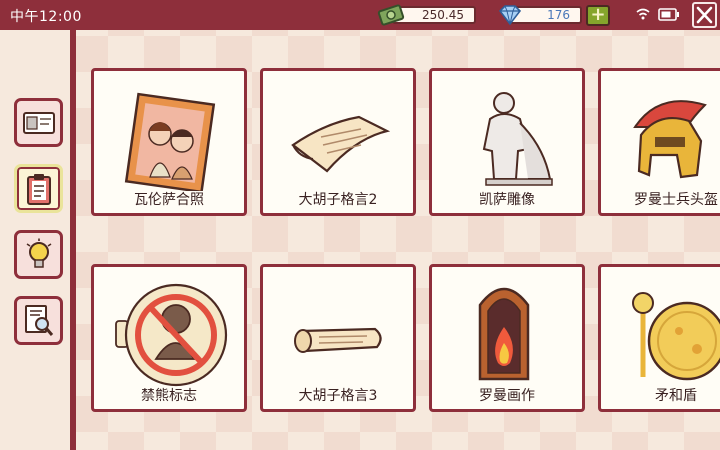 The height and width of the screenshot is (450, 720). I want to click on item-card-note-2: 大胡子格言2, so click(338, 142).